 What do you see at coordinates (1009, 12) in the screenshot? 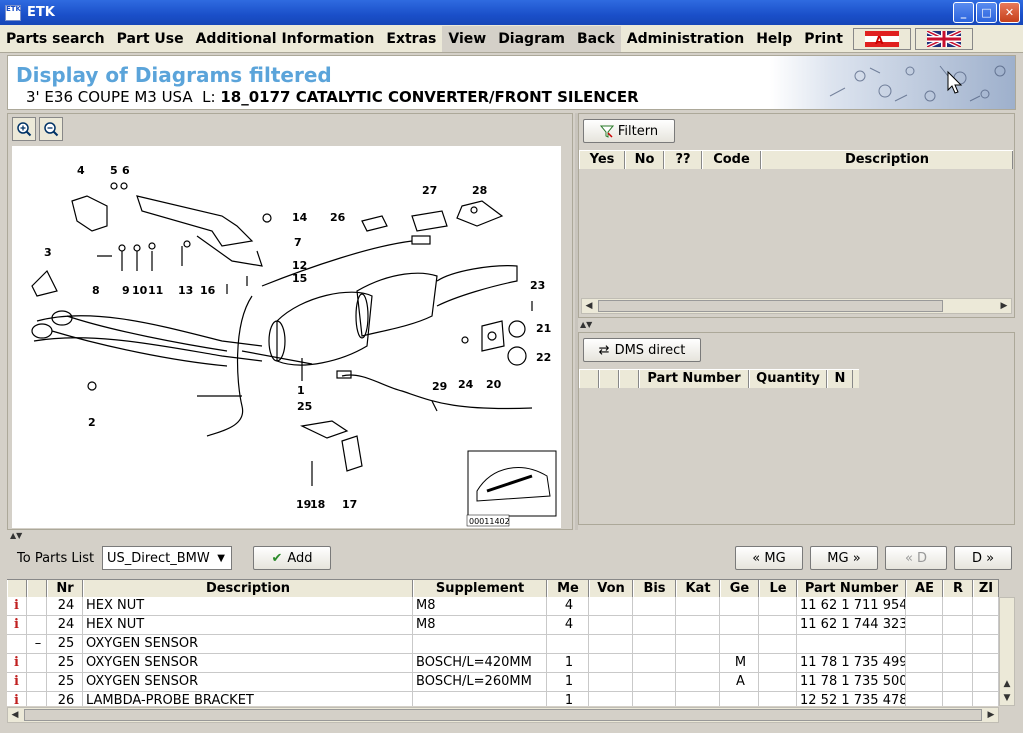
I see `close-button: ✕` at bounding box center [1009, 12].